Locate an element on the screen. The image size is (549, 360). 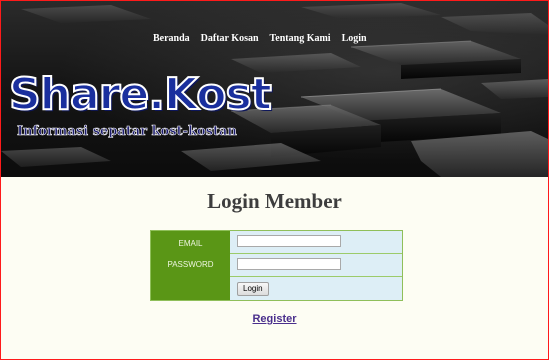
email-field is located at coordinates (289, 241).